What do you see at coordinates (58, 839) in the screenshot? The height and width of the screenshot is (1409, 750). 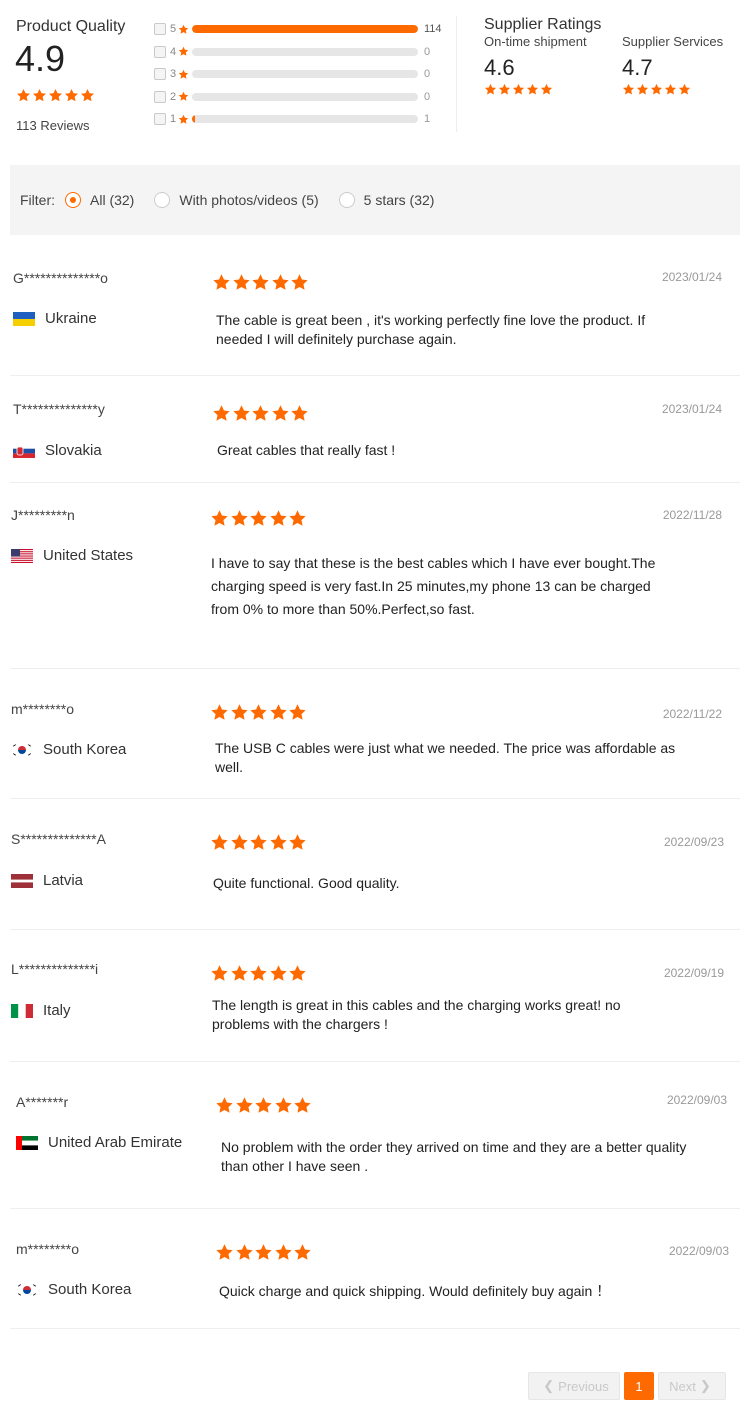 I see `reviewer-name: S**************A` at bounding box center [58, 839].